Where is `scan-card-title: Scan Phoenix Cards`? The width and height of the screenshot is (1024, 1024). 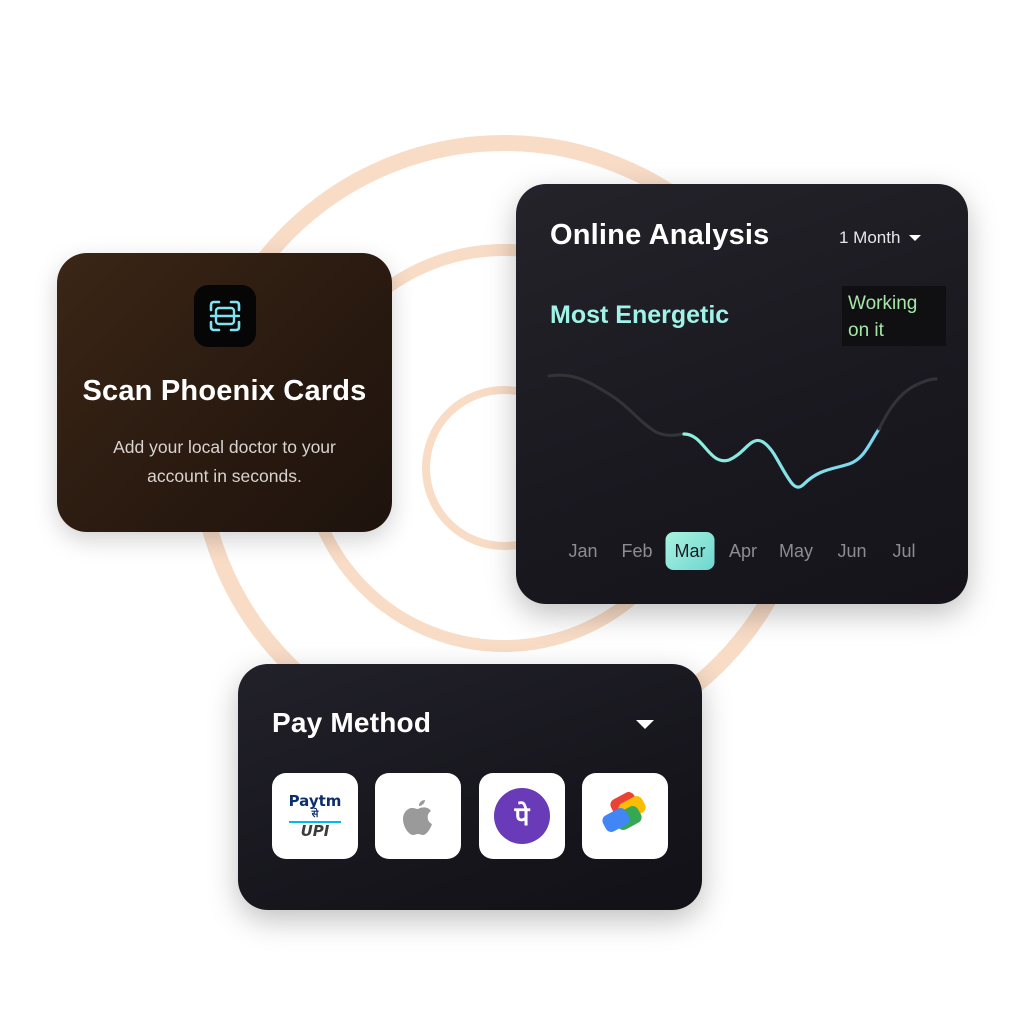 scan-card-title: Scan Phoenix Cards is located at coordinates (224, 391).